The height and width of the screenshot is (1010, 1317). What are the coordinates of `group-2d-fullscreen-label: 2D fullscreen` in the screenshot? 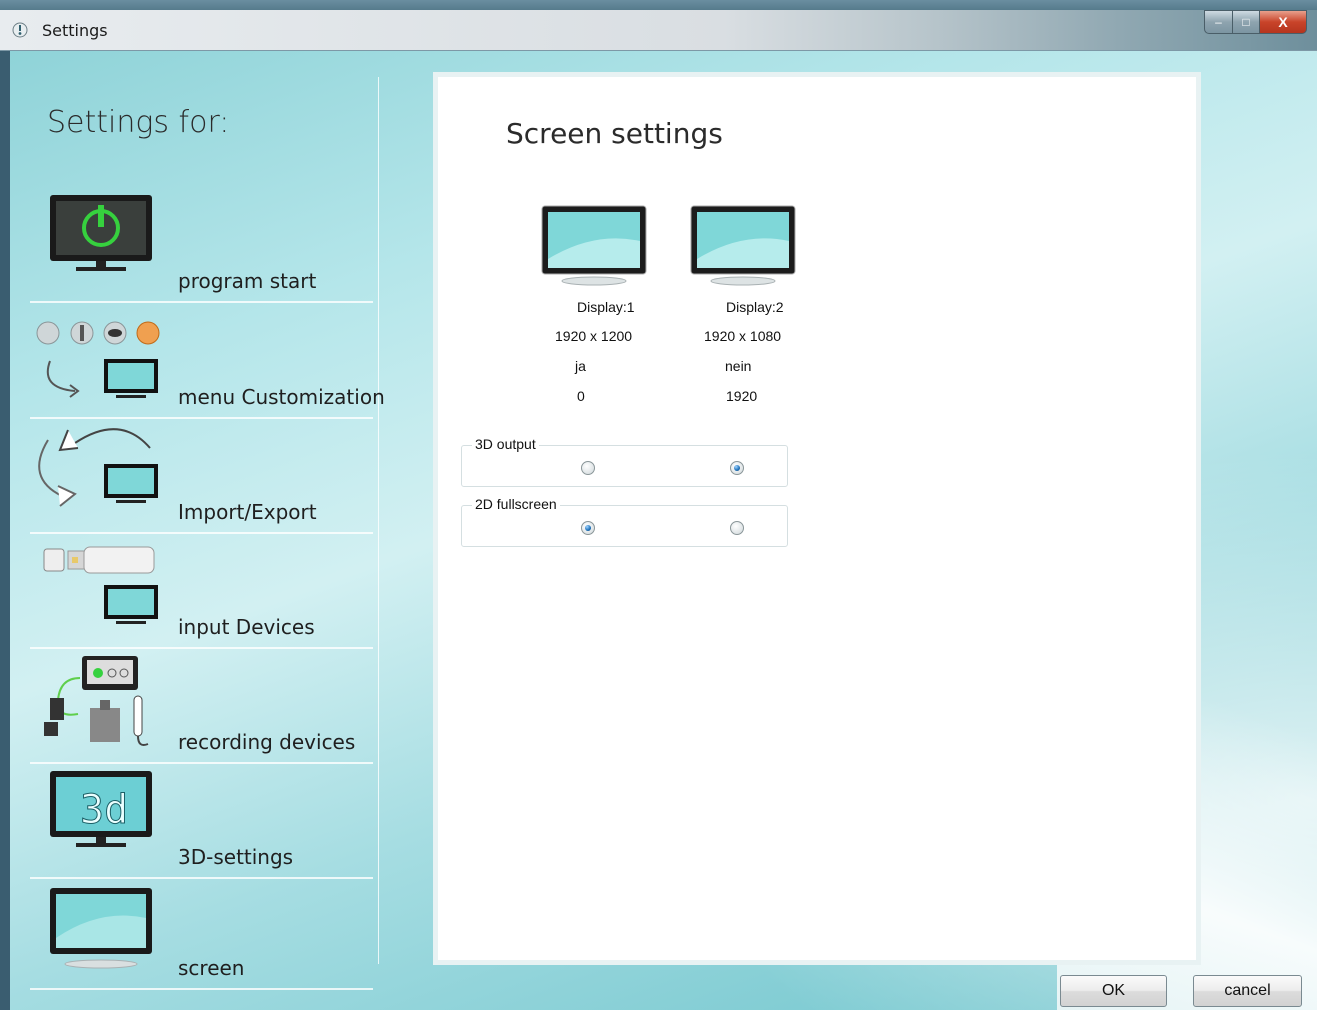 It's located at (516, 504).